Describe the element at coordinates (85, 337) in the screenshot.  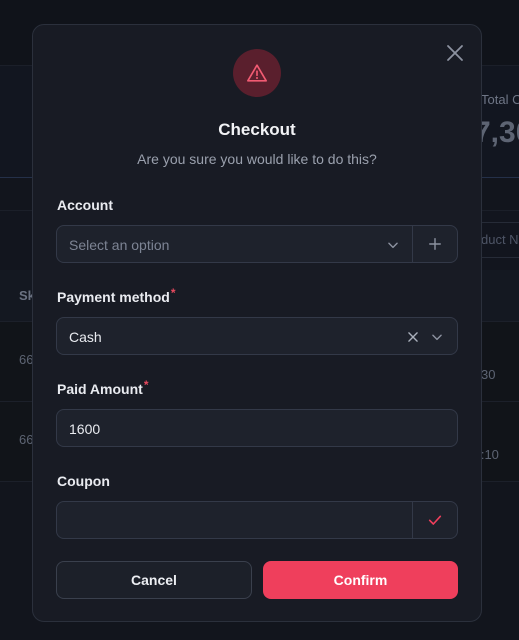
I see `payment-method-value: Cash` at that location.